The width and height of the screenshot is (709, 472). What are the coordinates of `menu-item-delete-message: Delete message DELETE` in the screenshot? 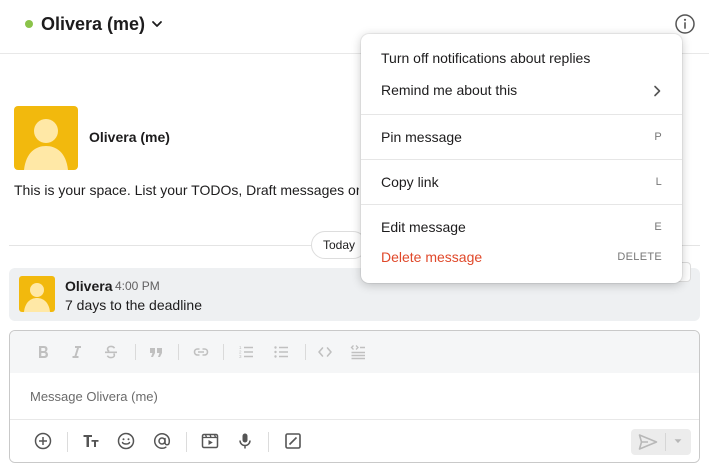 It's located at (521, 257).